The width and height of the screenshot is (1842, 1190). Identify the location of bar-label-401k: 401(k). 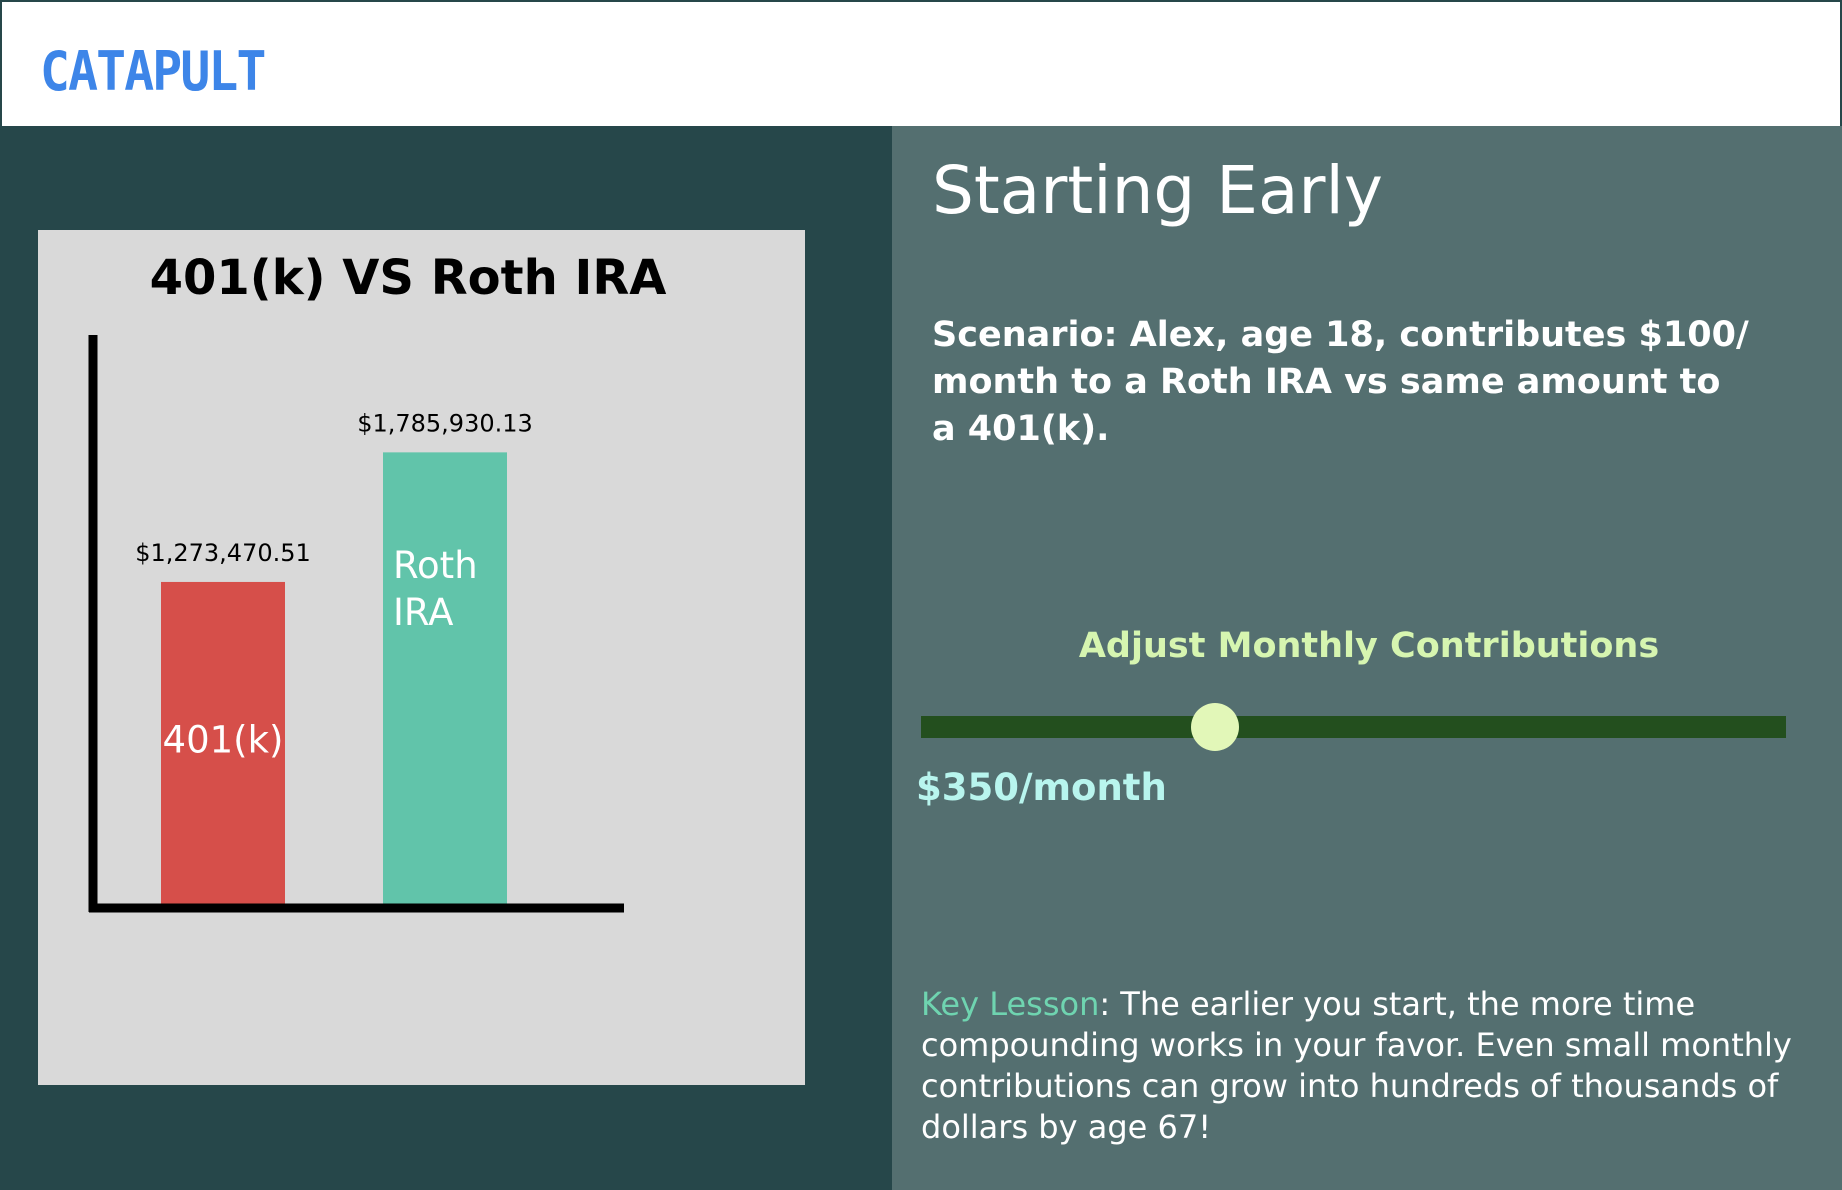
(223, 740).